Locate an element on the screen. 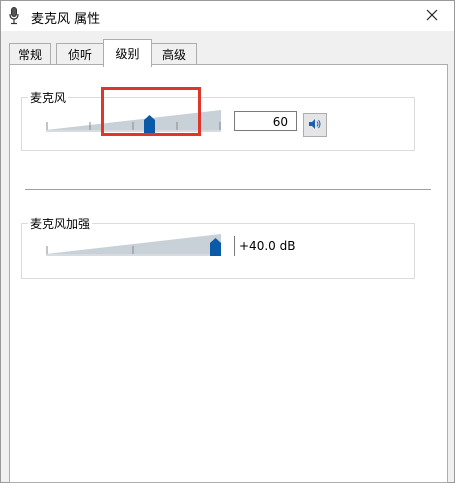  close-icon is located at coordinates (432, 16).